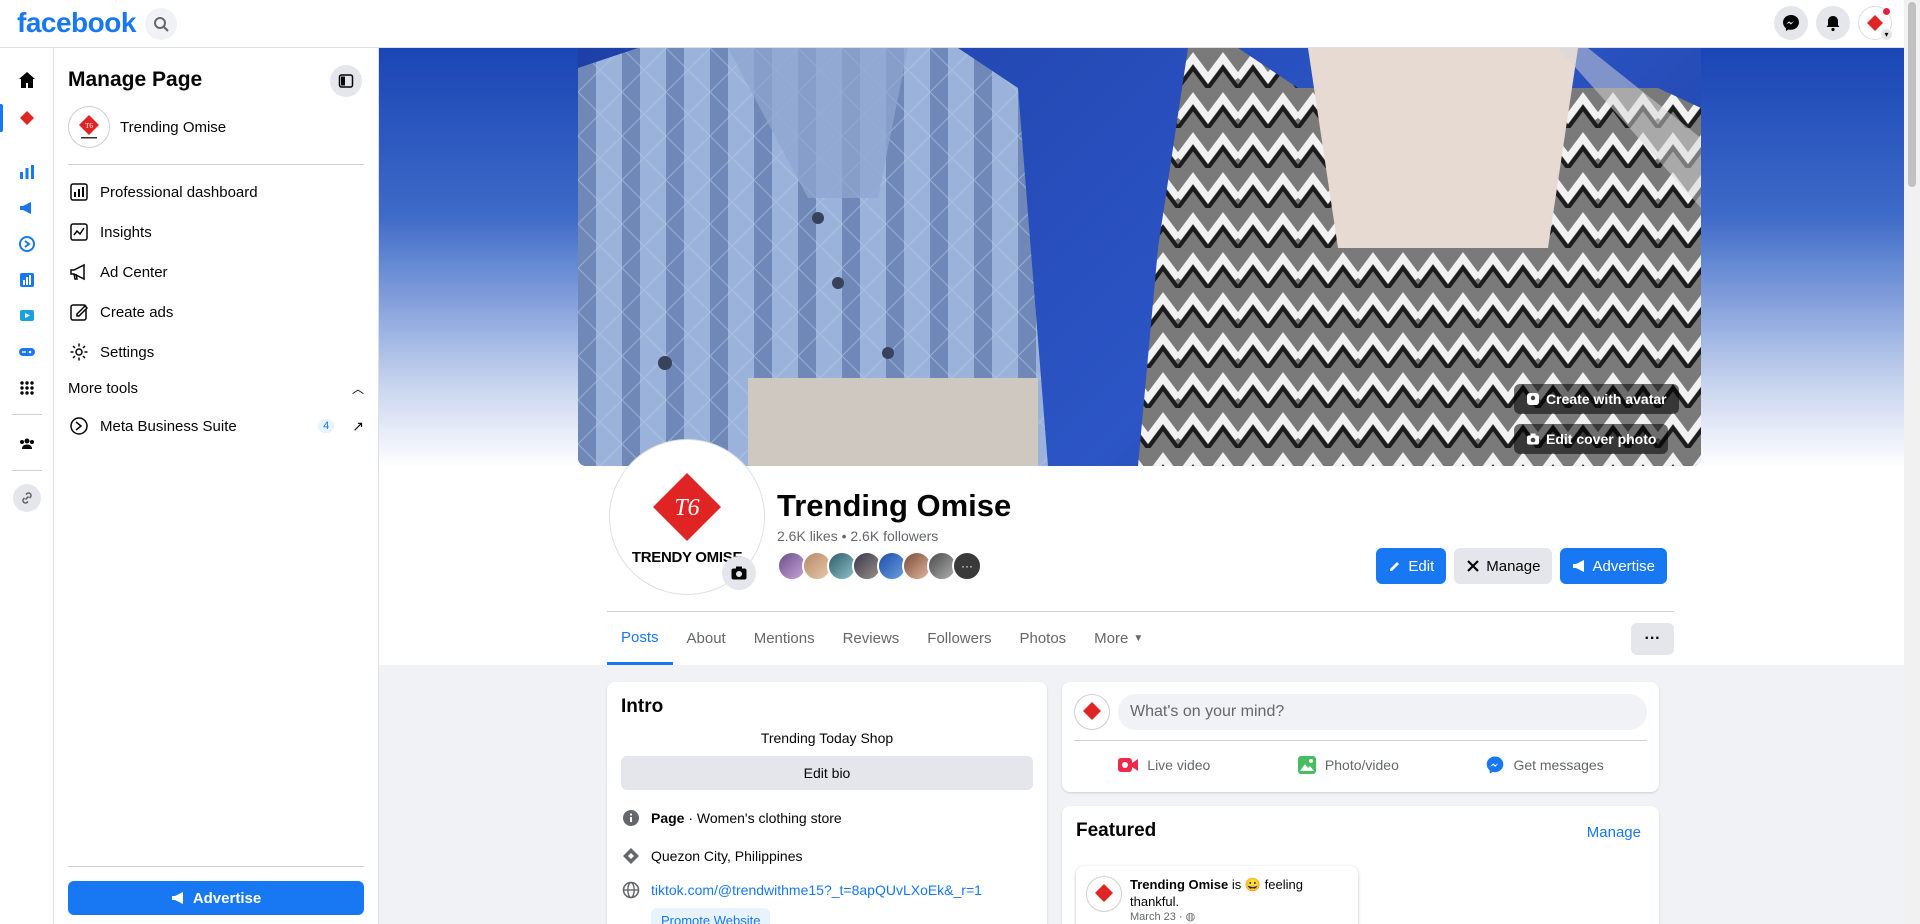 This screenshot has width=1920, height=924. Describe the element at coordinates (642, 706) in the screenshot. I see `intro-title: Intro` at that location.